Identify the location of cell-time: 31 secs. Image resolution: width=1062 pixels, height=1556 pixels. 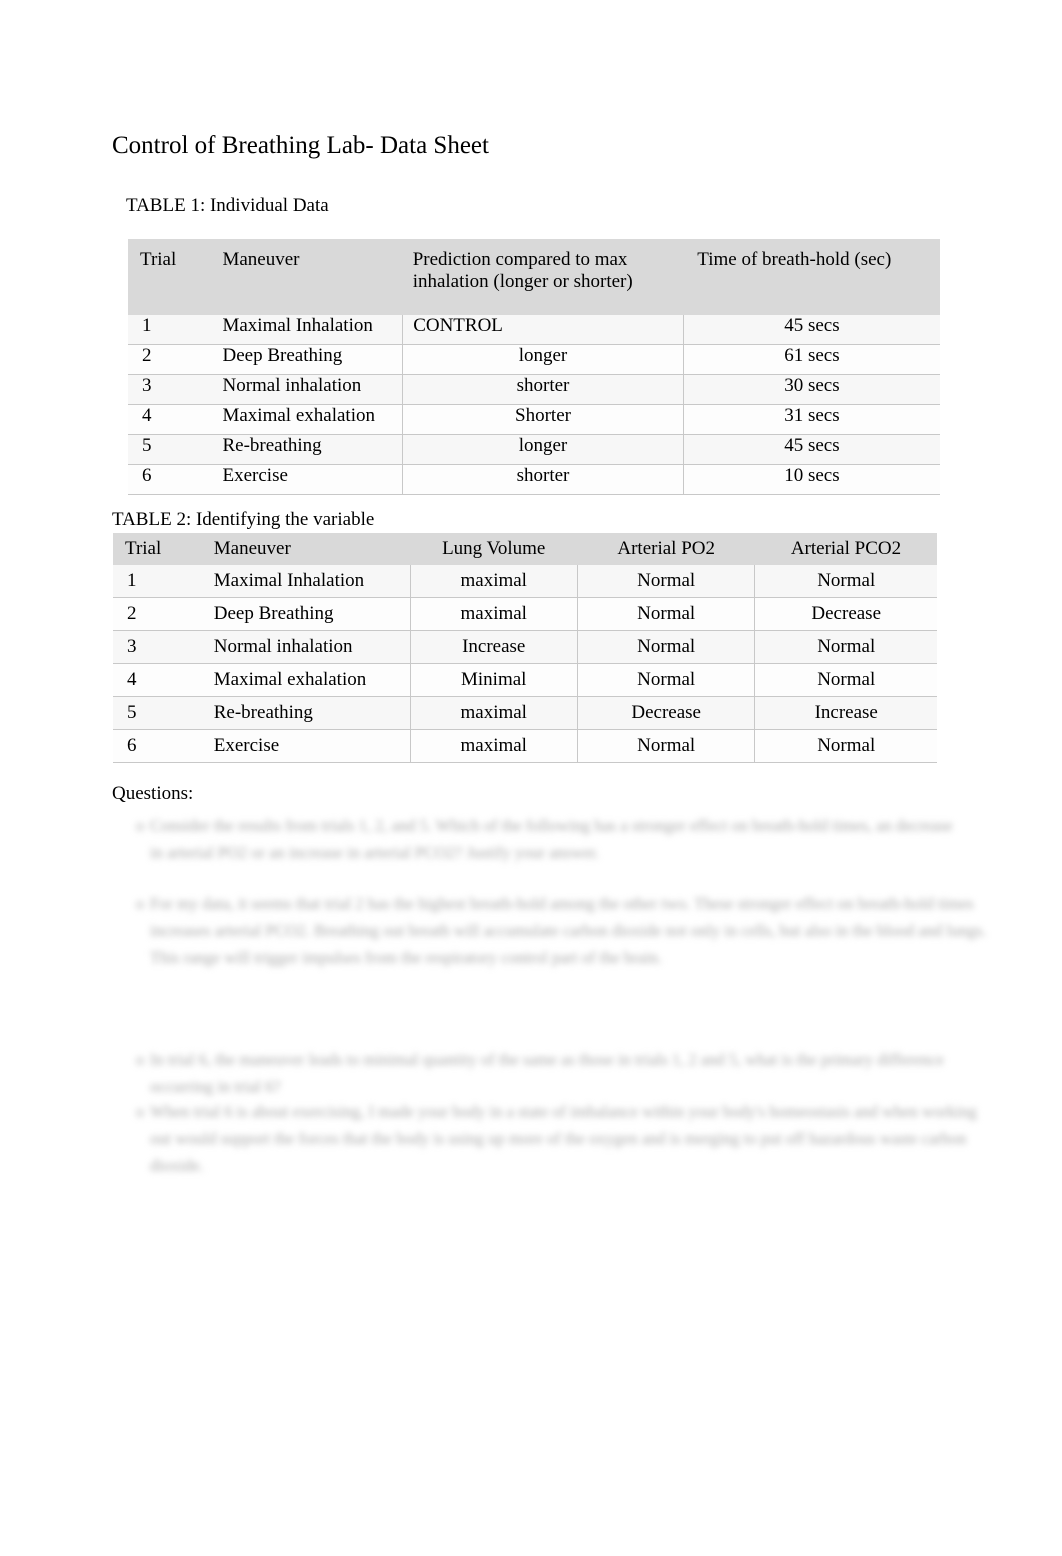
(811, 419).